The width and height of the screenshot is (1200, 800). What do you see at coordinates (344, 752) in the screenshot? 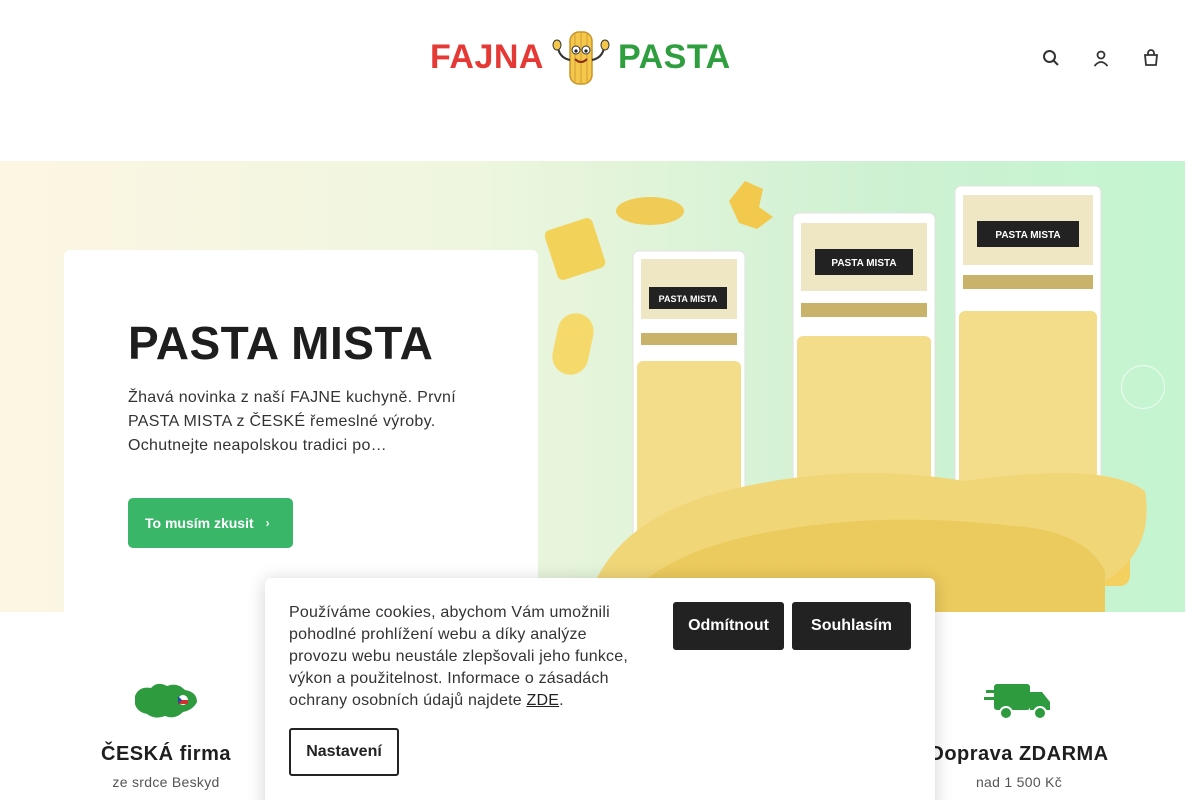
I see `cookie-settings-button: Nastavení` at bounding box center [344, 752].